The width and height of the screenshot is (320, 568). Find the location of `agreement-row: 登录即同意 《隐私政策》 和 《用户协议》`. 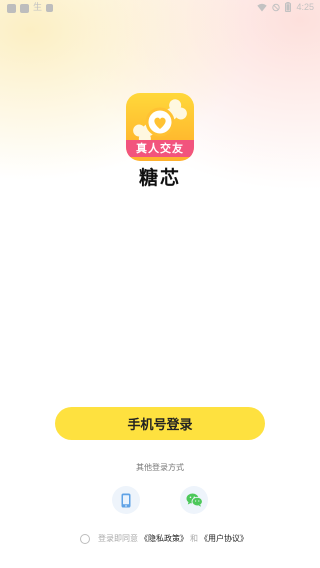

agreement-row: 登录即同意 《隐私政策》 和 《用户协议》 is located at coordinates (165, 538).